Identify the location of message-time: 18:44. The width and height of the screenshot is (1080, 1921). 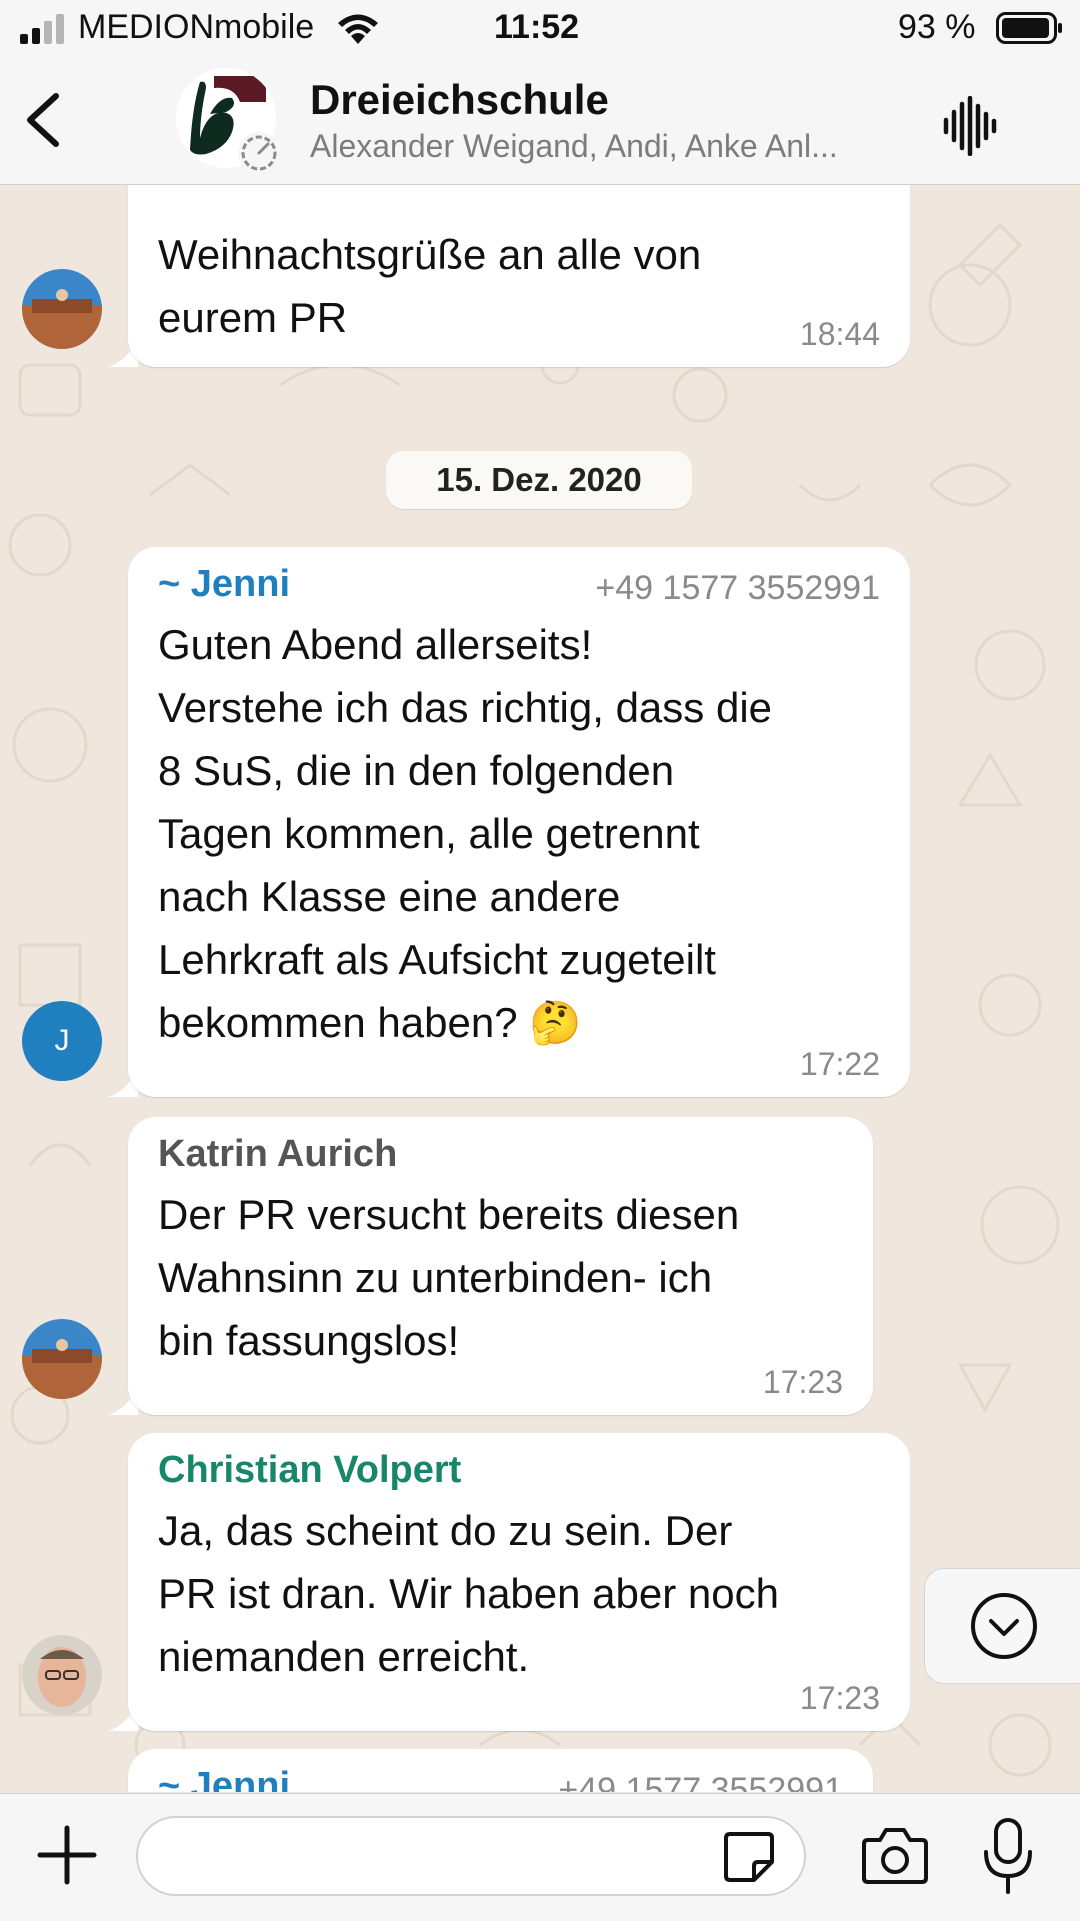
(839, 334).